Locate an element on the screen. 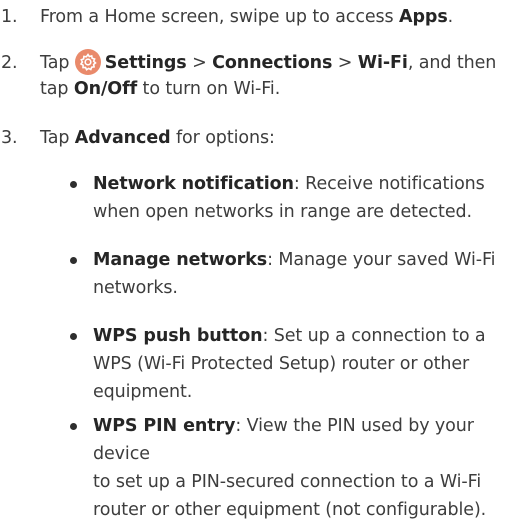 The height and width of the screenshot is (524, 529). step-number: 1. is located at coordinates (9, 17).